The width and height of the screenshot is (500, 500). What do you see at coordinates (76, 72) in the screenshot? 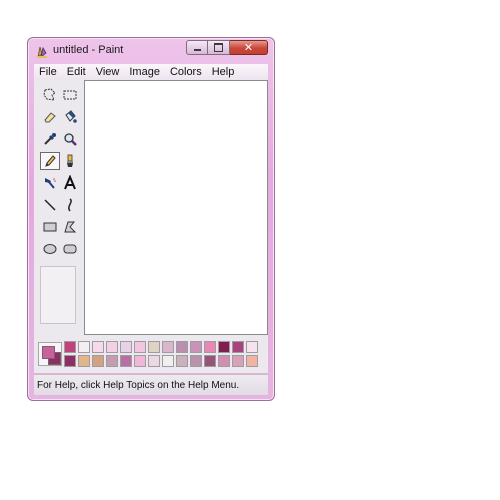
I see `menu-edit: Edit` at bounding box center [76, 72].